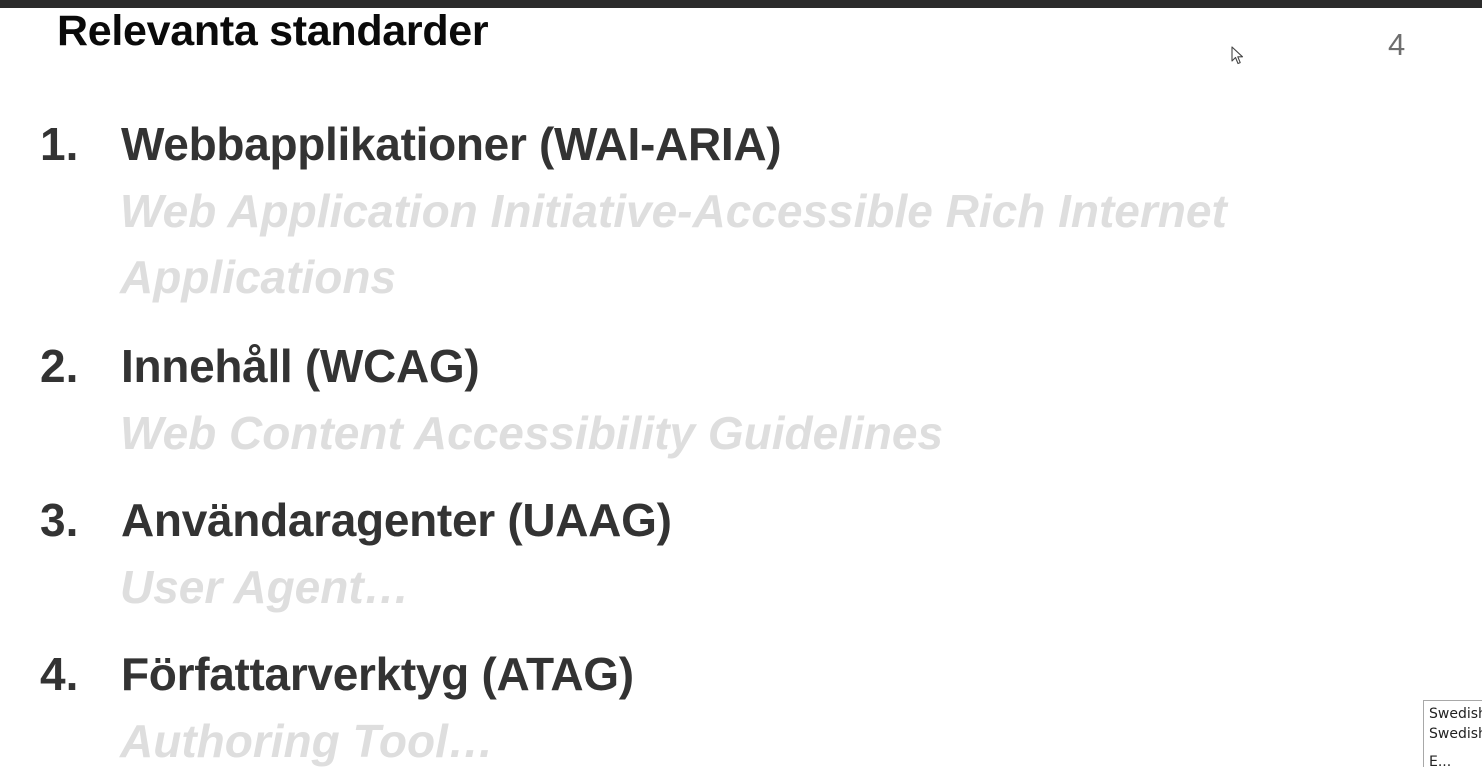 The height and width of the screenshot is (774, 1482). I want to click on slide-page-number: 4, so click(1397, 44).